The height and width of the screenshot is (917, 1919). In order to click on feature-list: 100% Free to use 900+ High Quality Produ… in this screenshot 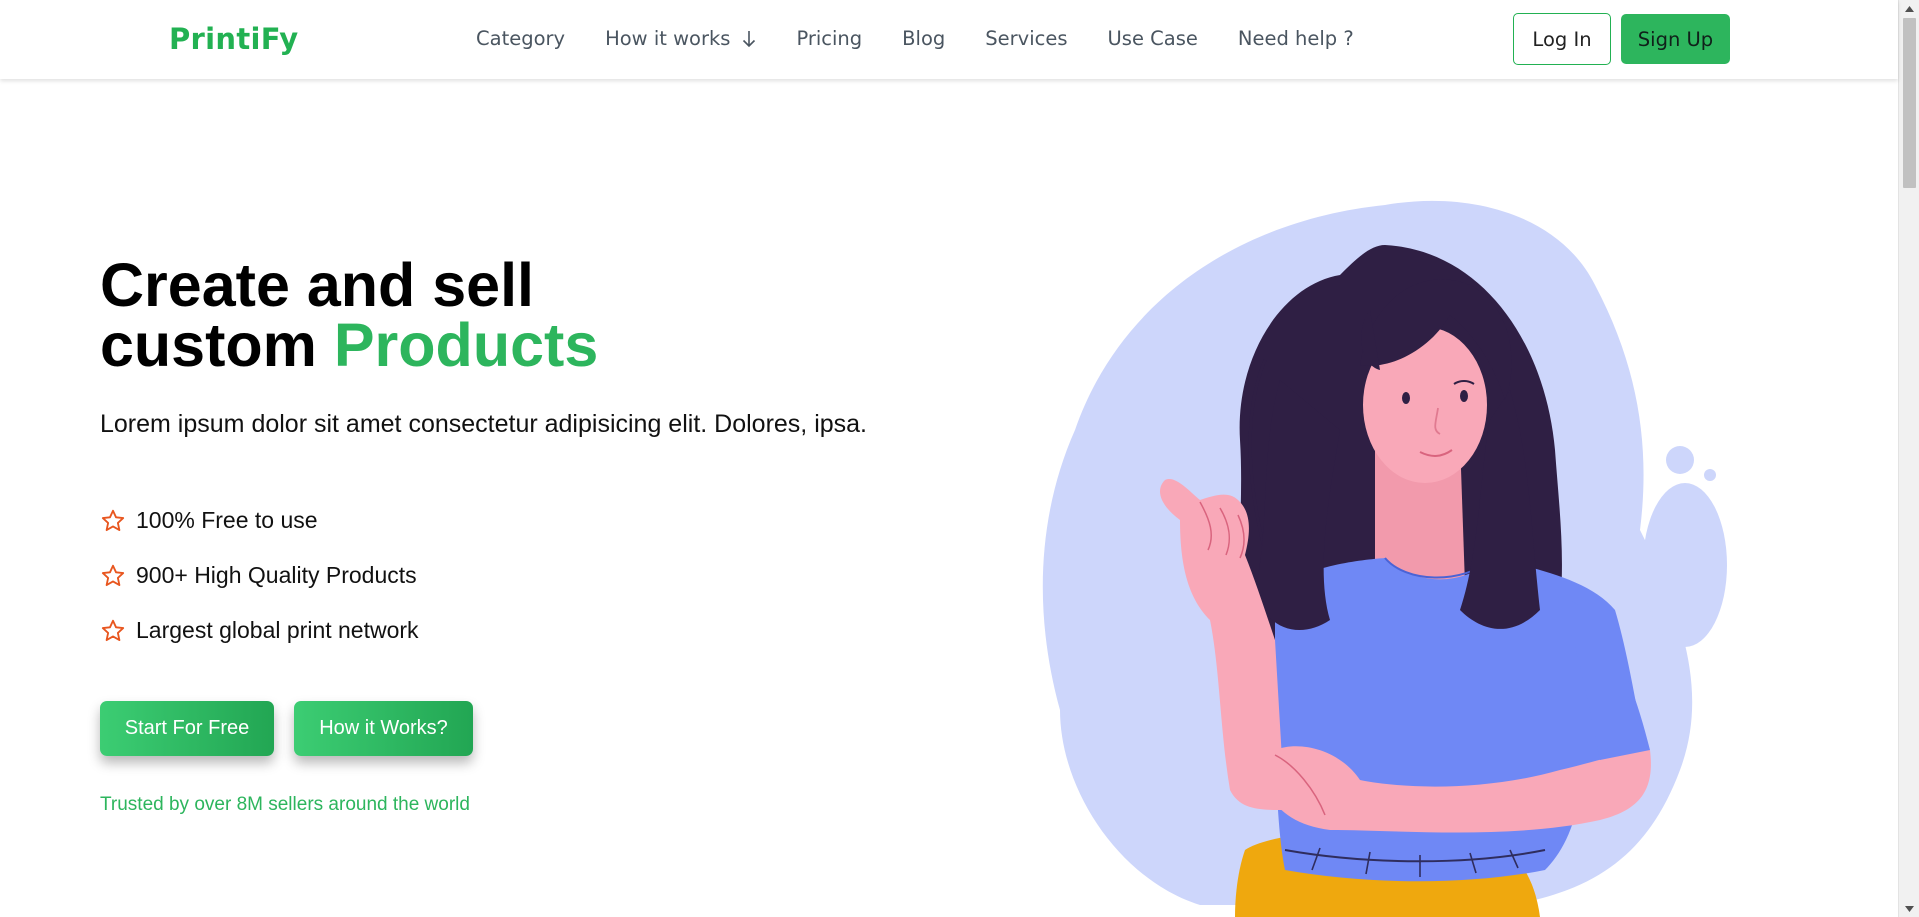, I will do `click(259, 575)`.